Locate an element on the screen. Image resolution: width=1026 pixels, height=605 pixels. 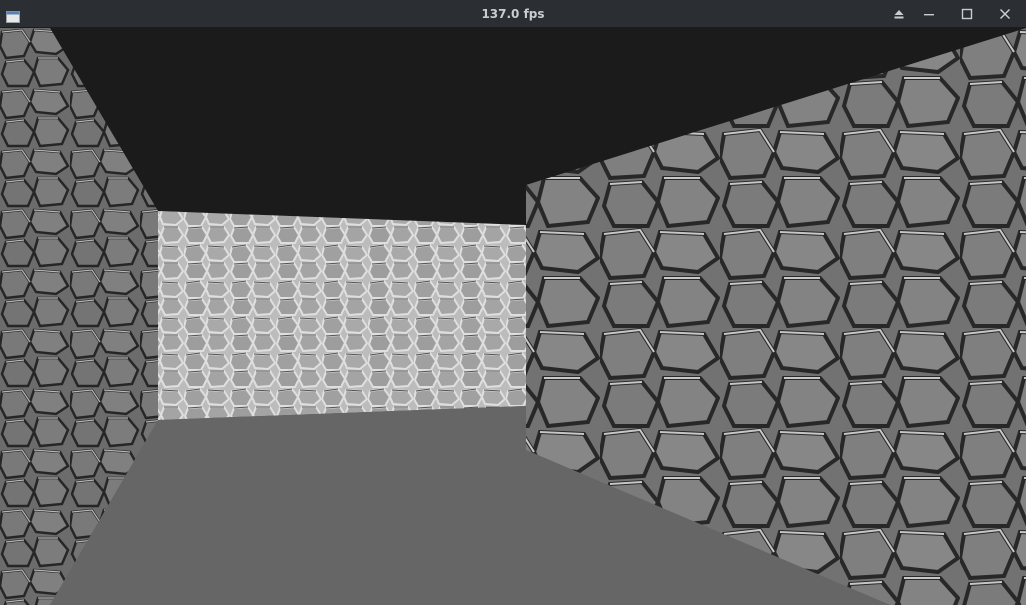
eject-icon is located at coordinates (899, 14).